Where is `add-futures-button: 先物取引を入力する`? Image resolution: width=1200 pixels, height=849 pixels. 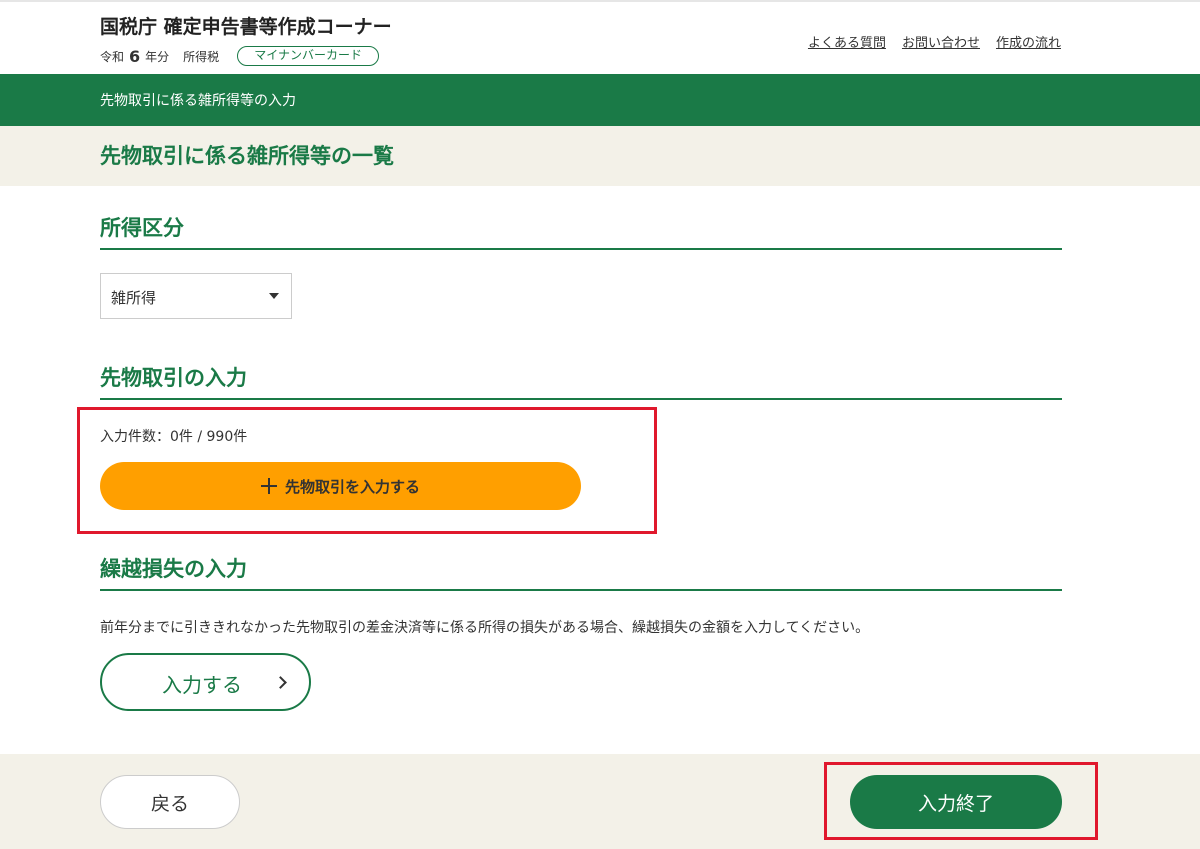
add-futures-button: 先物取引を入力する is located at coordinates (340, 486).